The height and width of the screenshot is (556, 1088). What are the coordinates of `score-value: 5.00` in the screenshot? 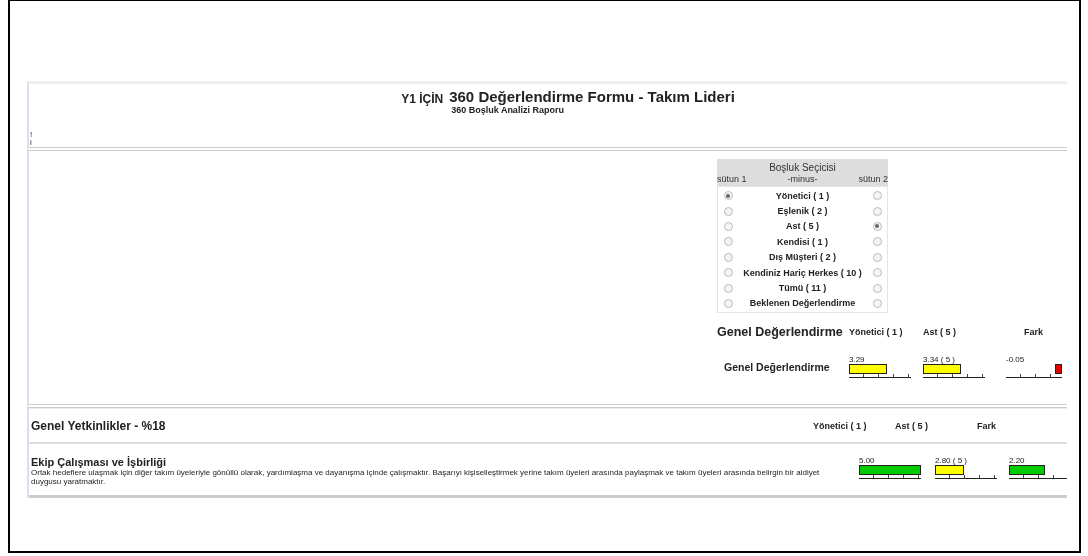 It's located at (867, 460).